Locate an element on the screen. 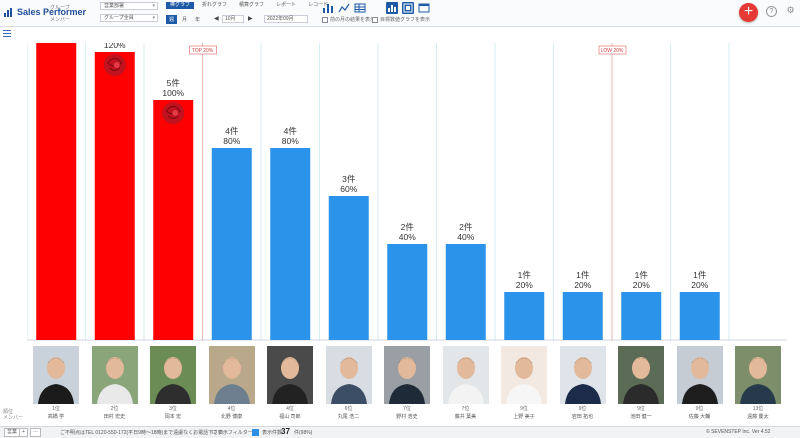  member-rank-cell: 6位丸尾 浩二 is located at coordinates (349, 412).